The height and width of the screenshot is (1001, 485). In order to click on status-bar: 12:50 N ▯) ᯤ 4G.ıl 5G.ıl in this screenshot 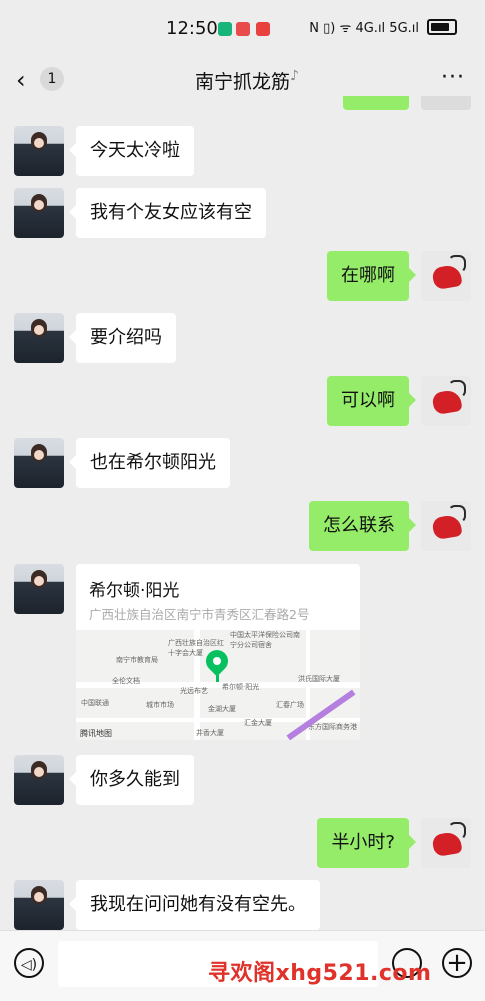, I will do `click(242, 28)`.